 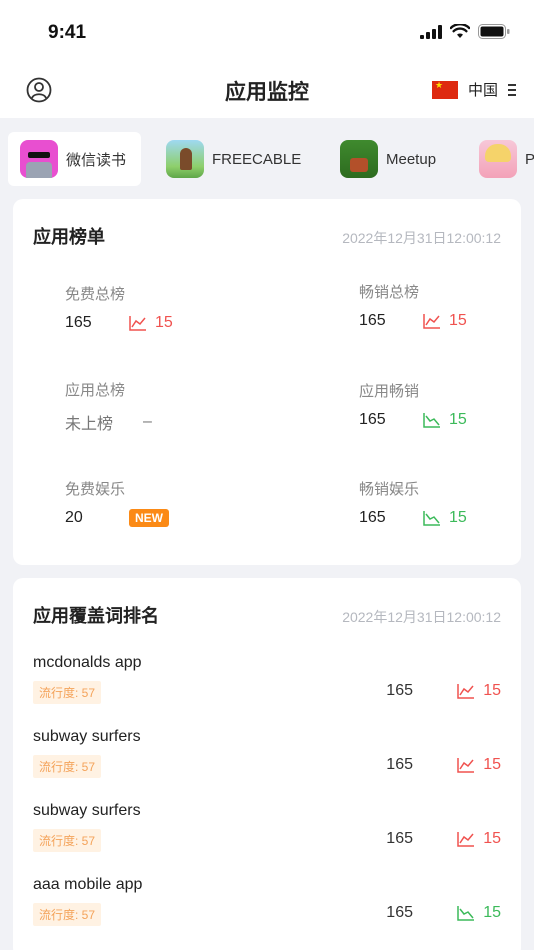 What do you see at coordinates (431, 31) in the screenshot?
I see `cellular-signal-icon` at bounding box center [431, 31].